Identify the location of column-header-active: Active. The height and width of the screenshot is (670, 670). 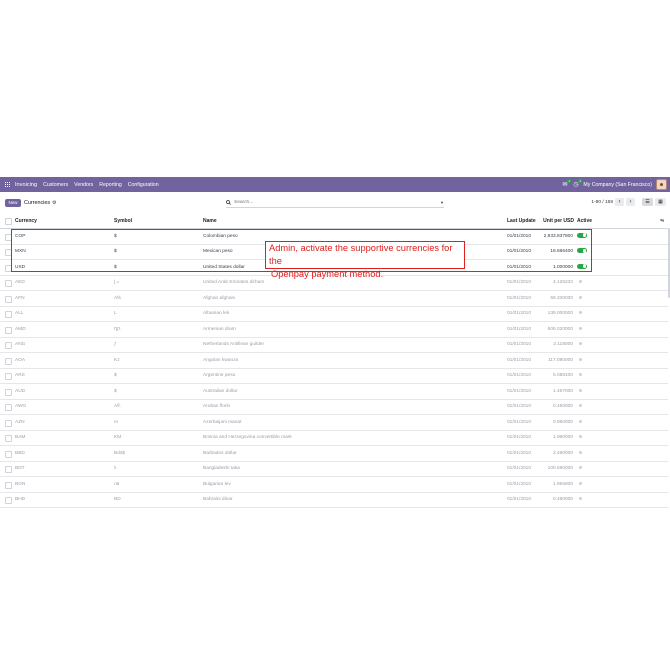
(584, 221).